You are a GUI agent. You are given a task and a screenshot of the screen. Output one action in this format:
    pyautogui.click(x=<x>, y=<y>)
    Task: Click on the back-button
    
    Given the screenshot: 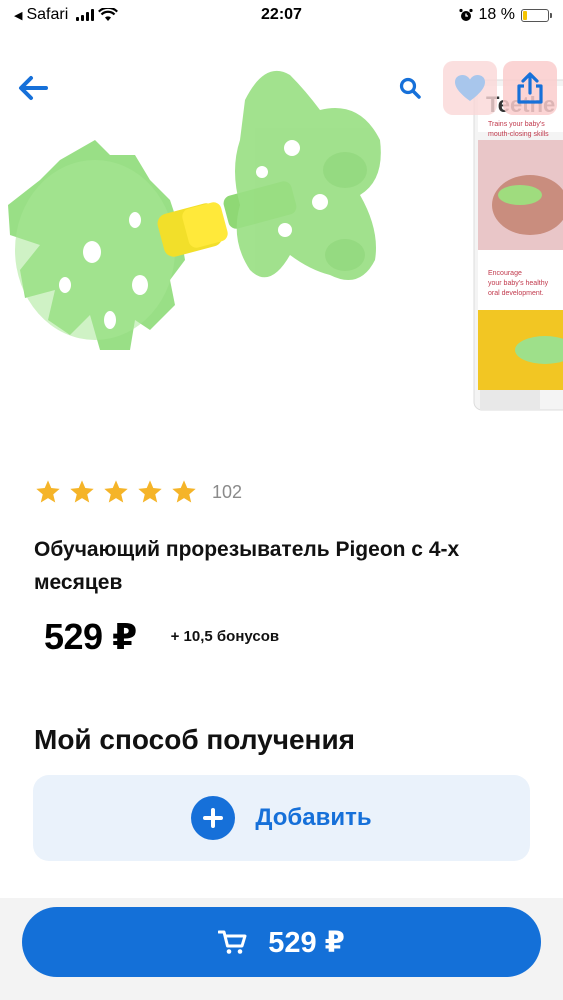 What is the action you would take?
    pyautogui.click(x=33, y=88)
    